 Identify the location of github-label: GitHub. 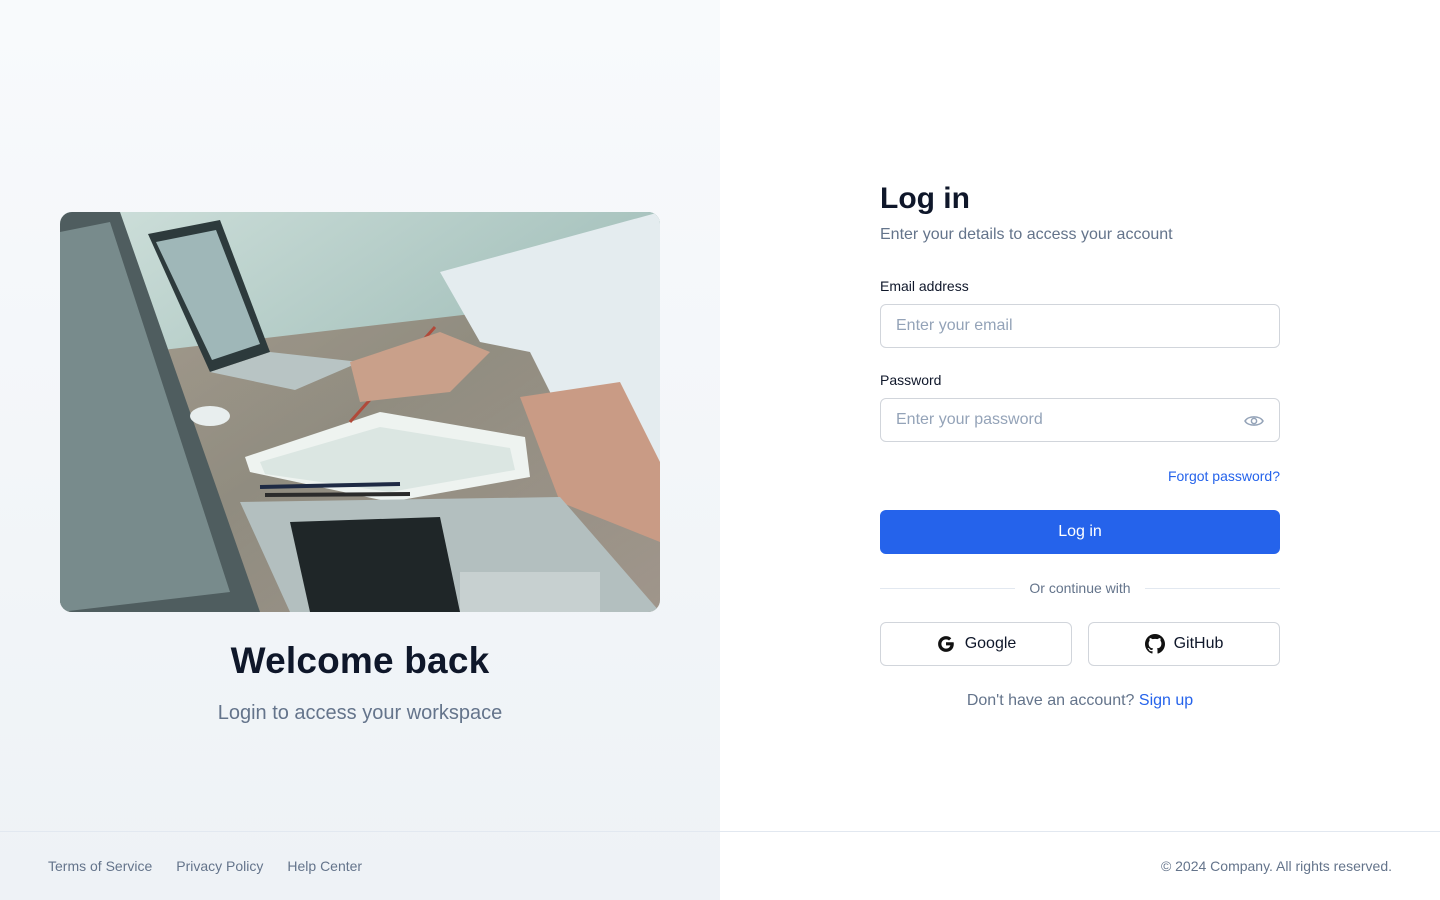
(1198, 643).